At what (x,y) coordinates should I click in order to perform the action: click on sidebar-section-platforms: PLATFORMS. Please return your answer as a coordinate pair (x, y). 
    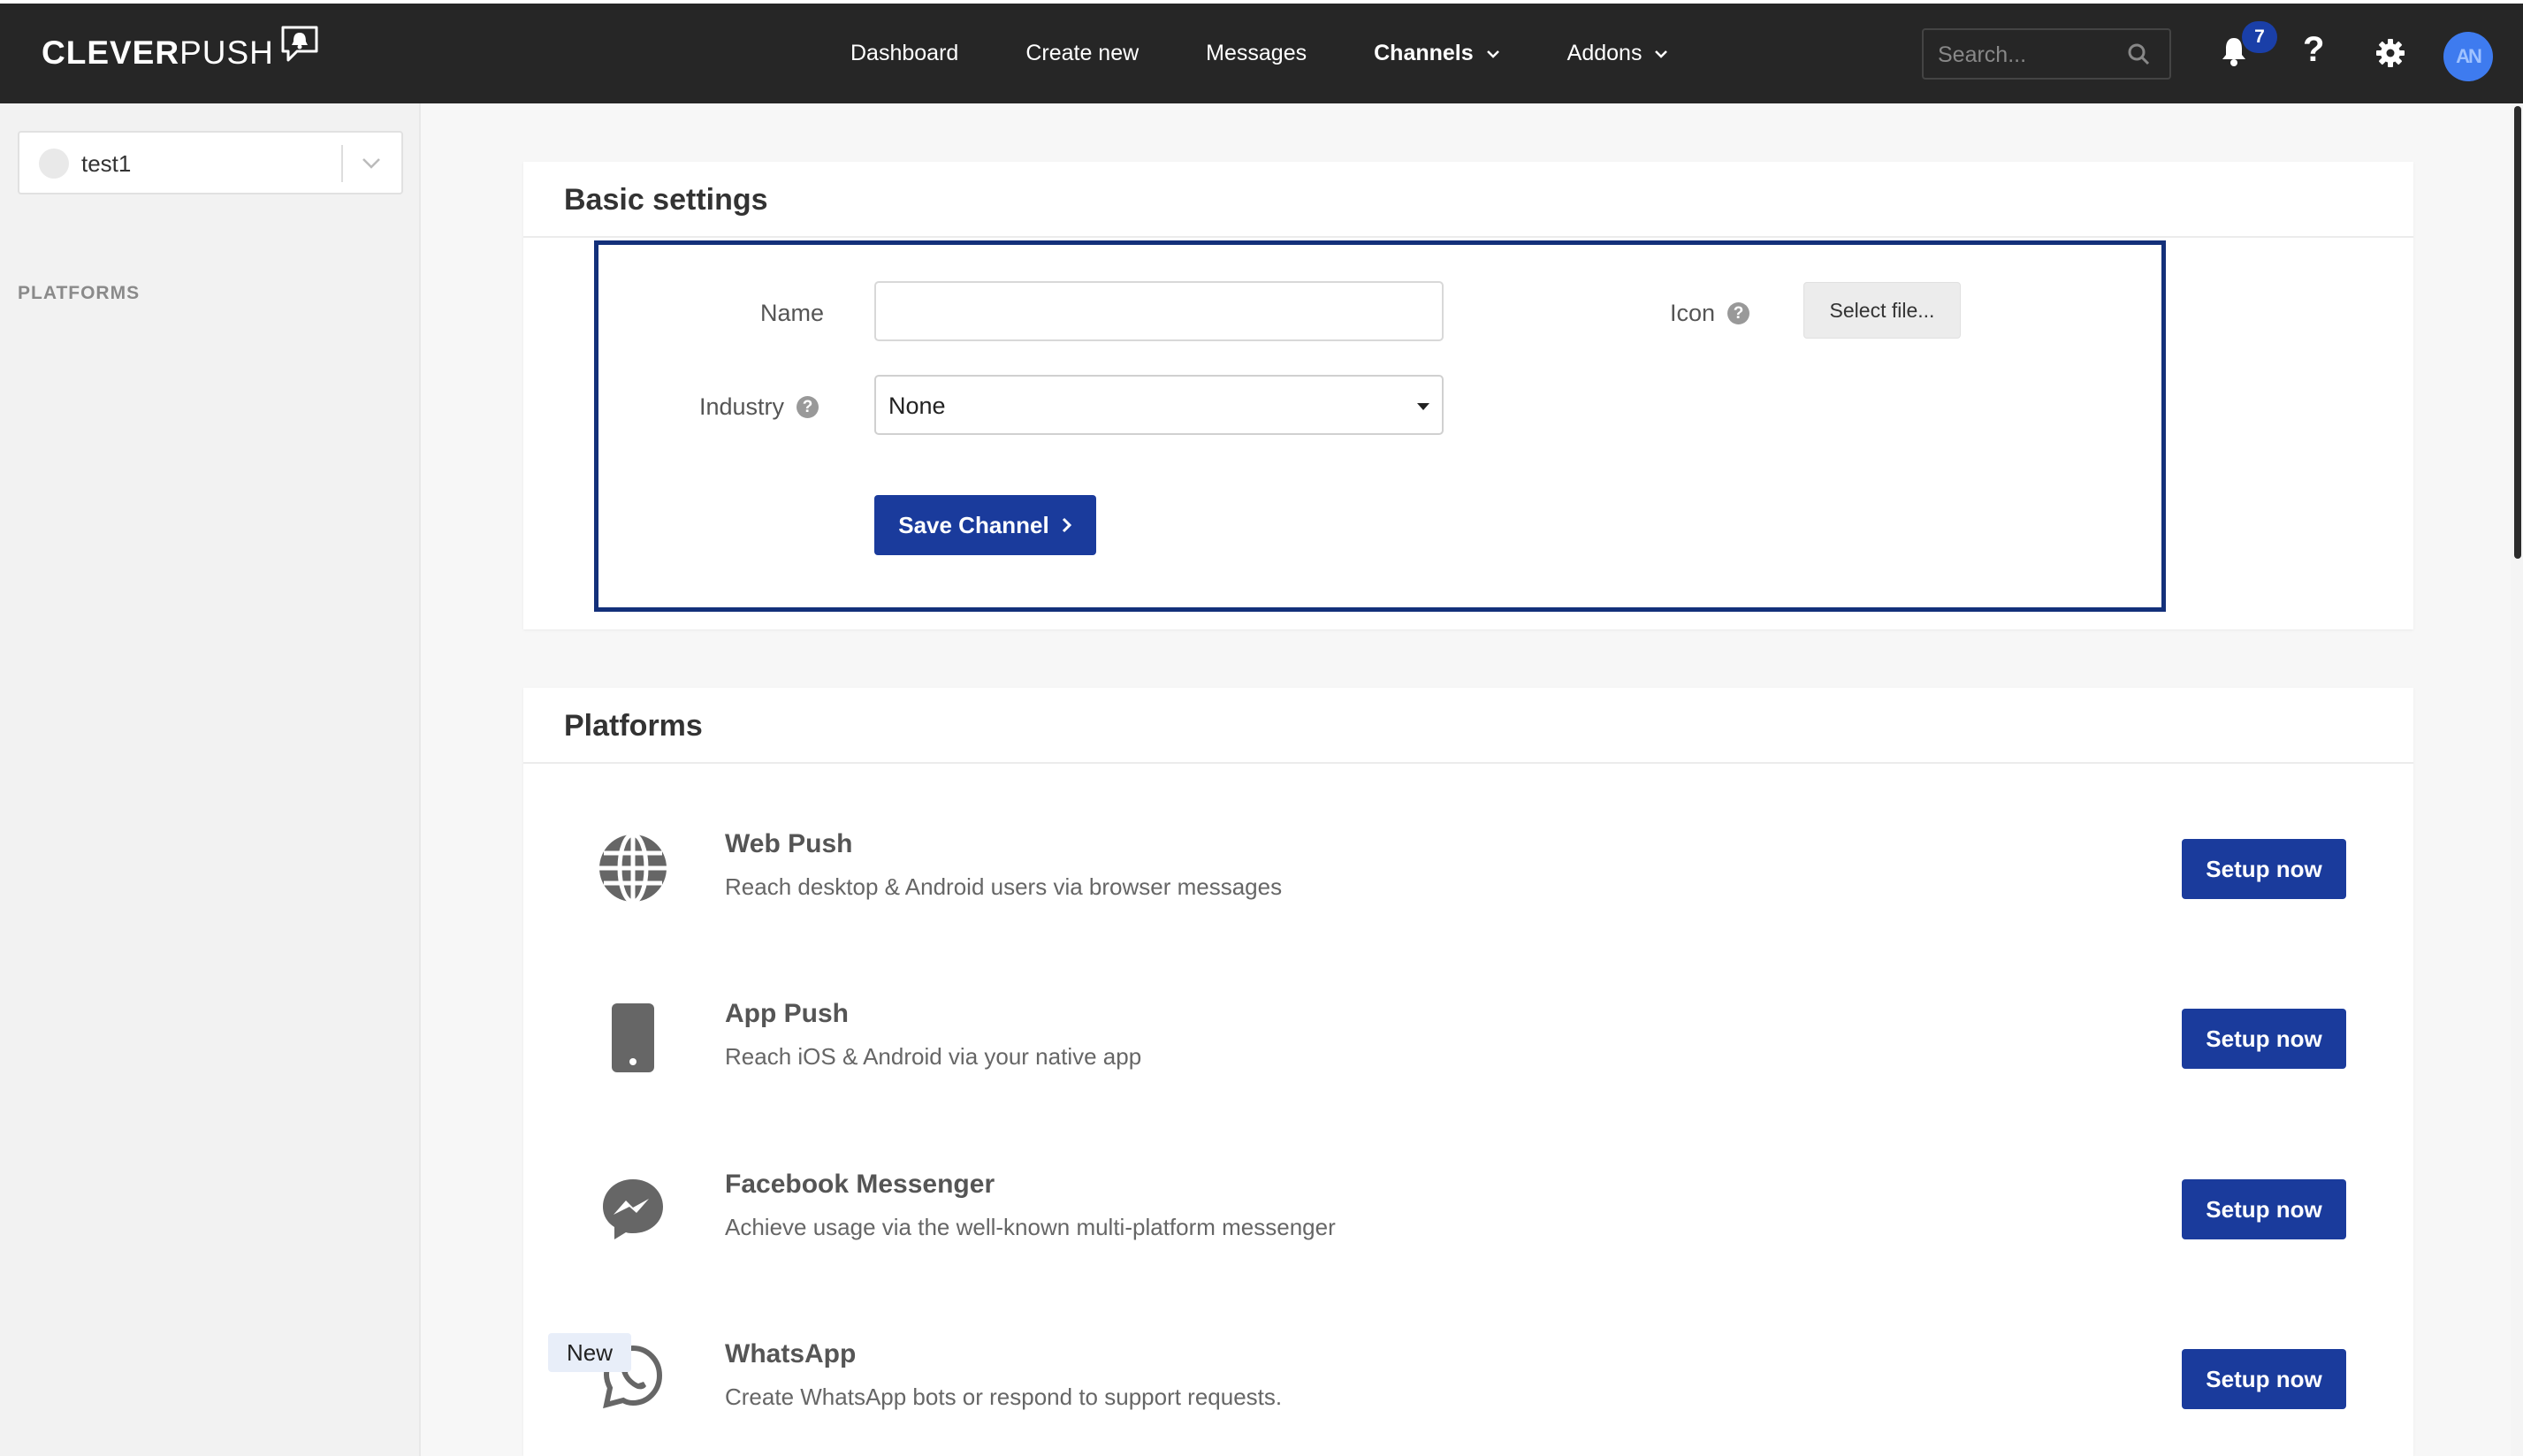
    Looking at the image, I should click on (79, 293).